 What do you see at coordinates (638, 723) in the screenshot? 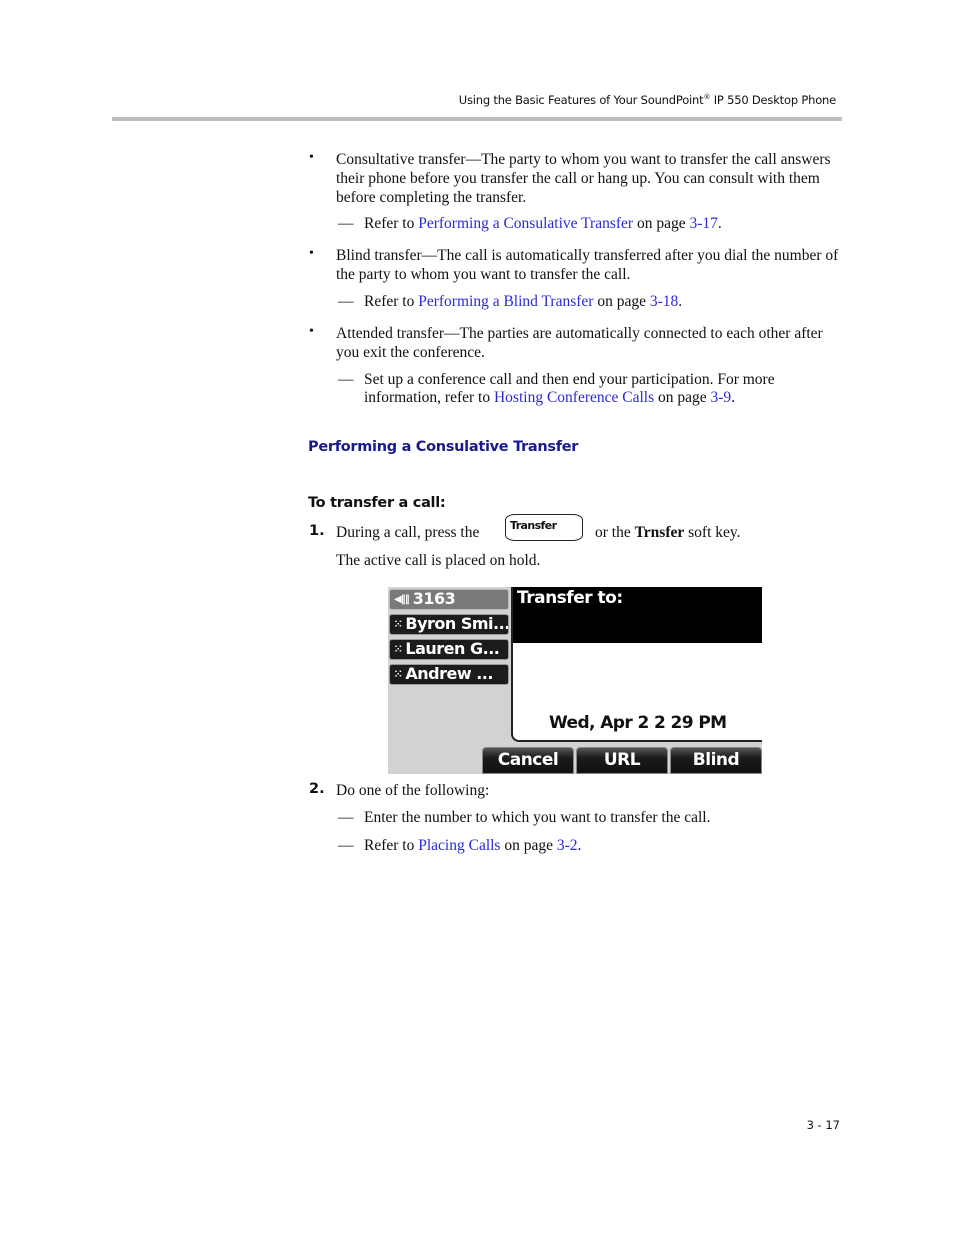
I see `screen-datetime: Wed, Apr 2 2 29 PM` at bounding box center [638, 723].